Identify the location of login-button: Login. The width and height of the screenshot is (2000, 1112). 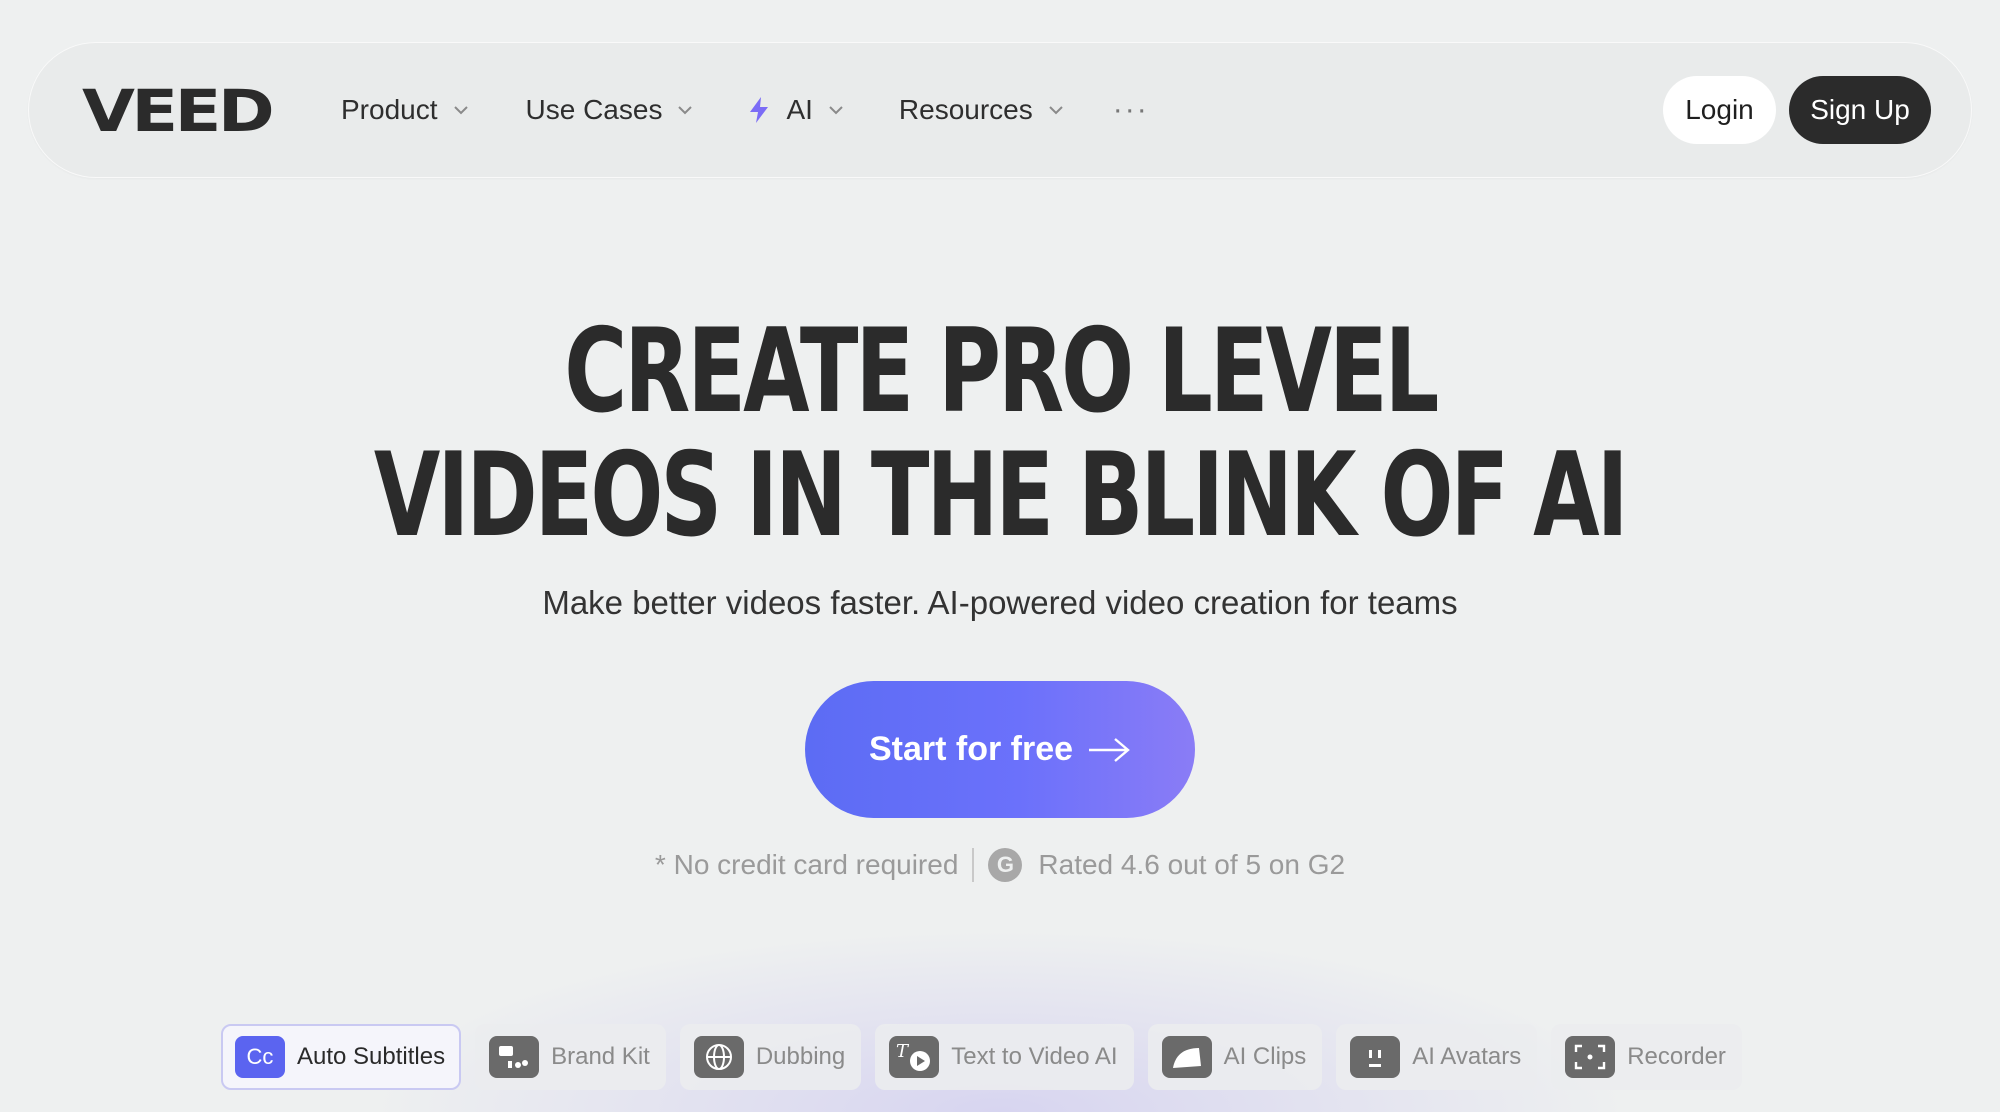
(1719, 110).